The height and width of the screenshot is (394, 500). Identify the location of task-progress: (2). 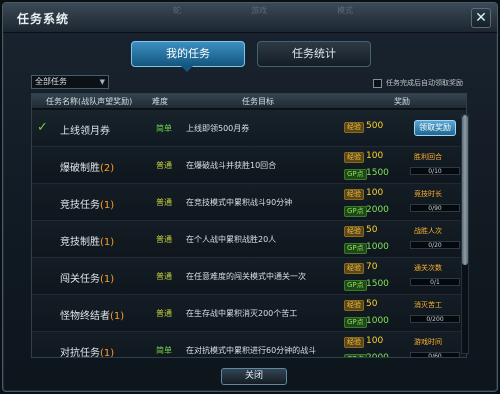
(107, 168).